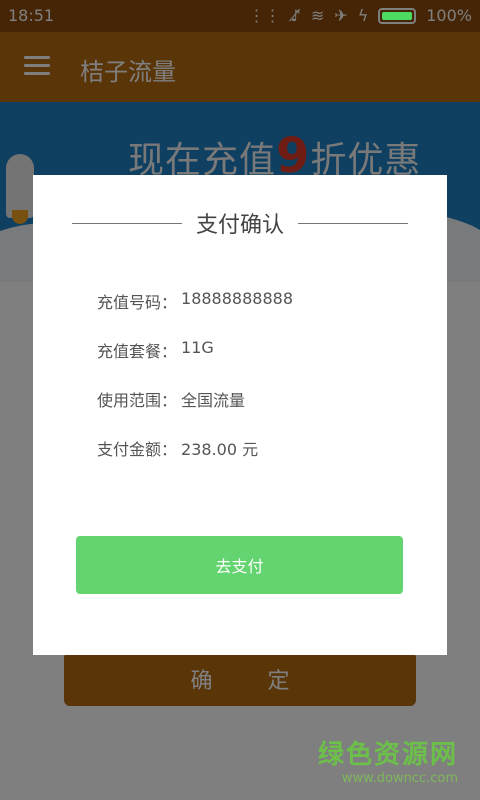 This screenshot has height=800, width=480. Describe the element at coordinates (399, 778) in the screenshot. I see `watermark-url: www.downcc.com` at that location.